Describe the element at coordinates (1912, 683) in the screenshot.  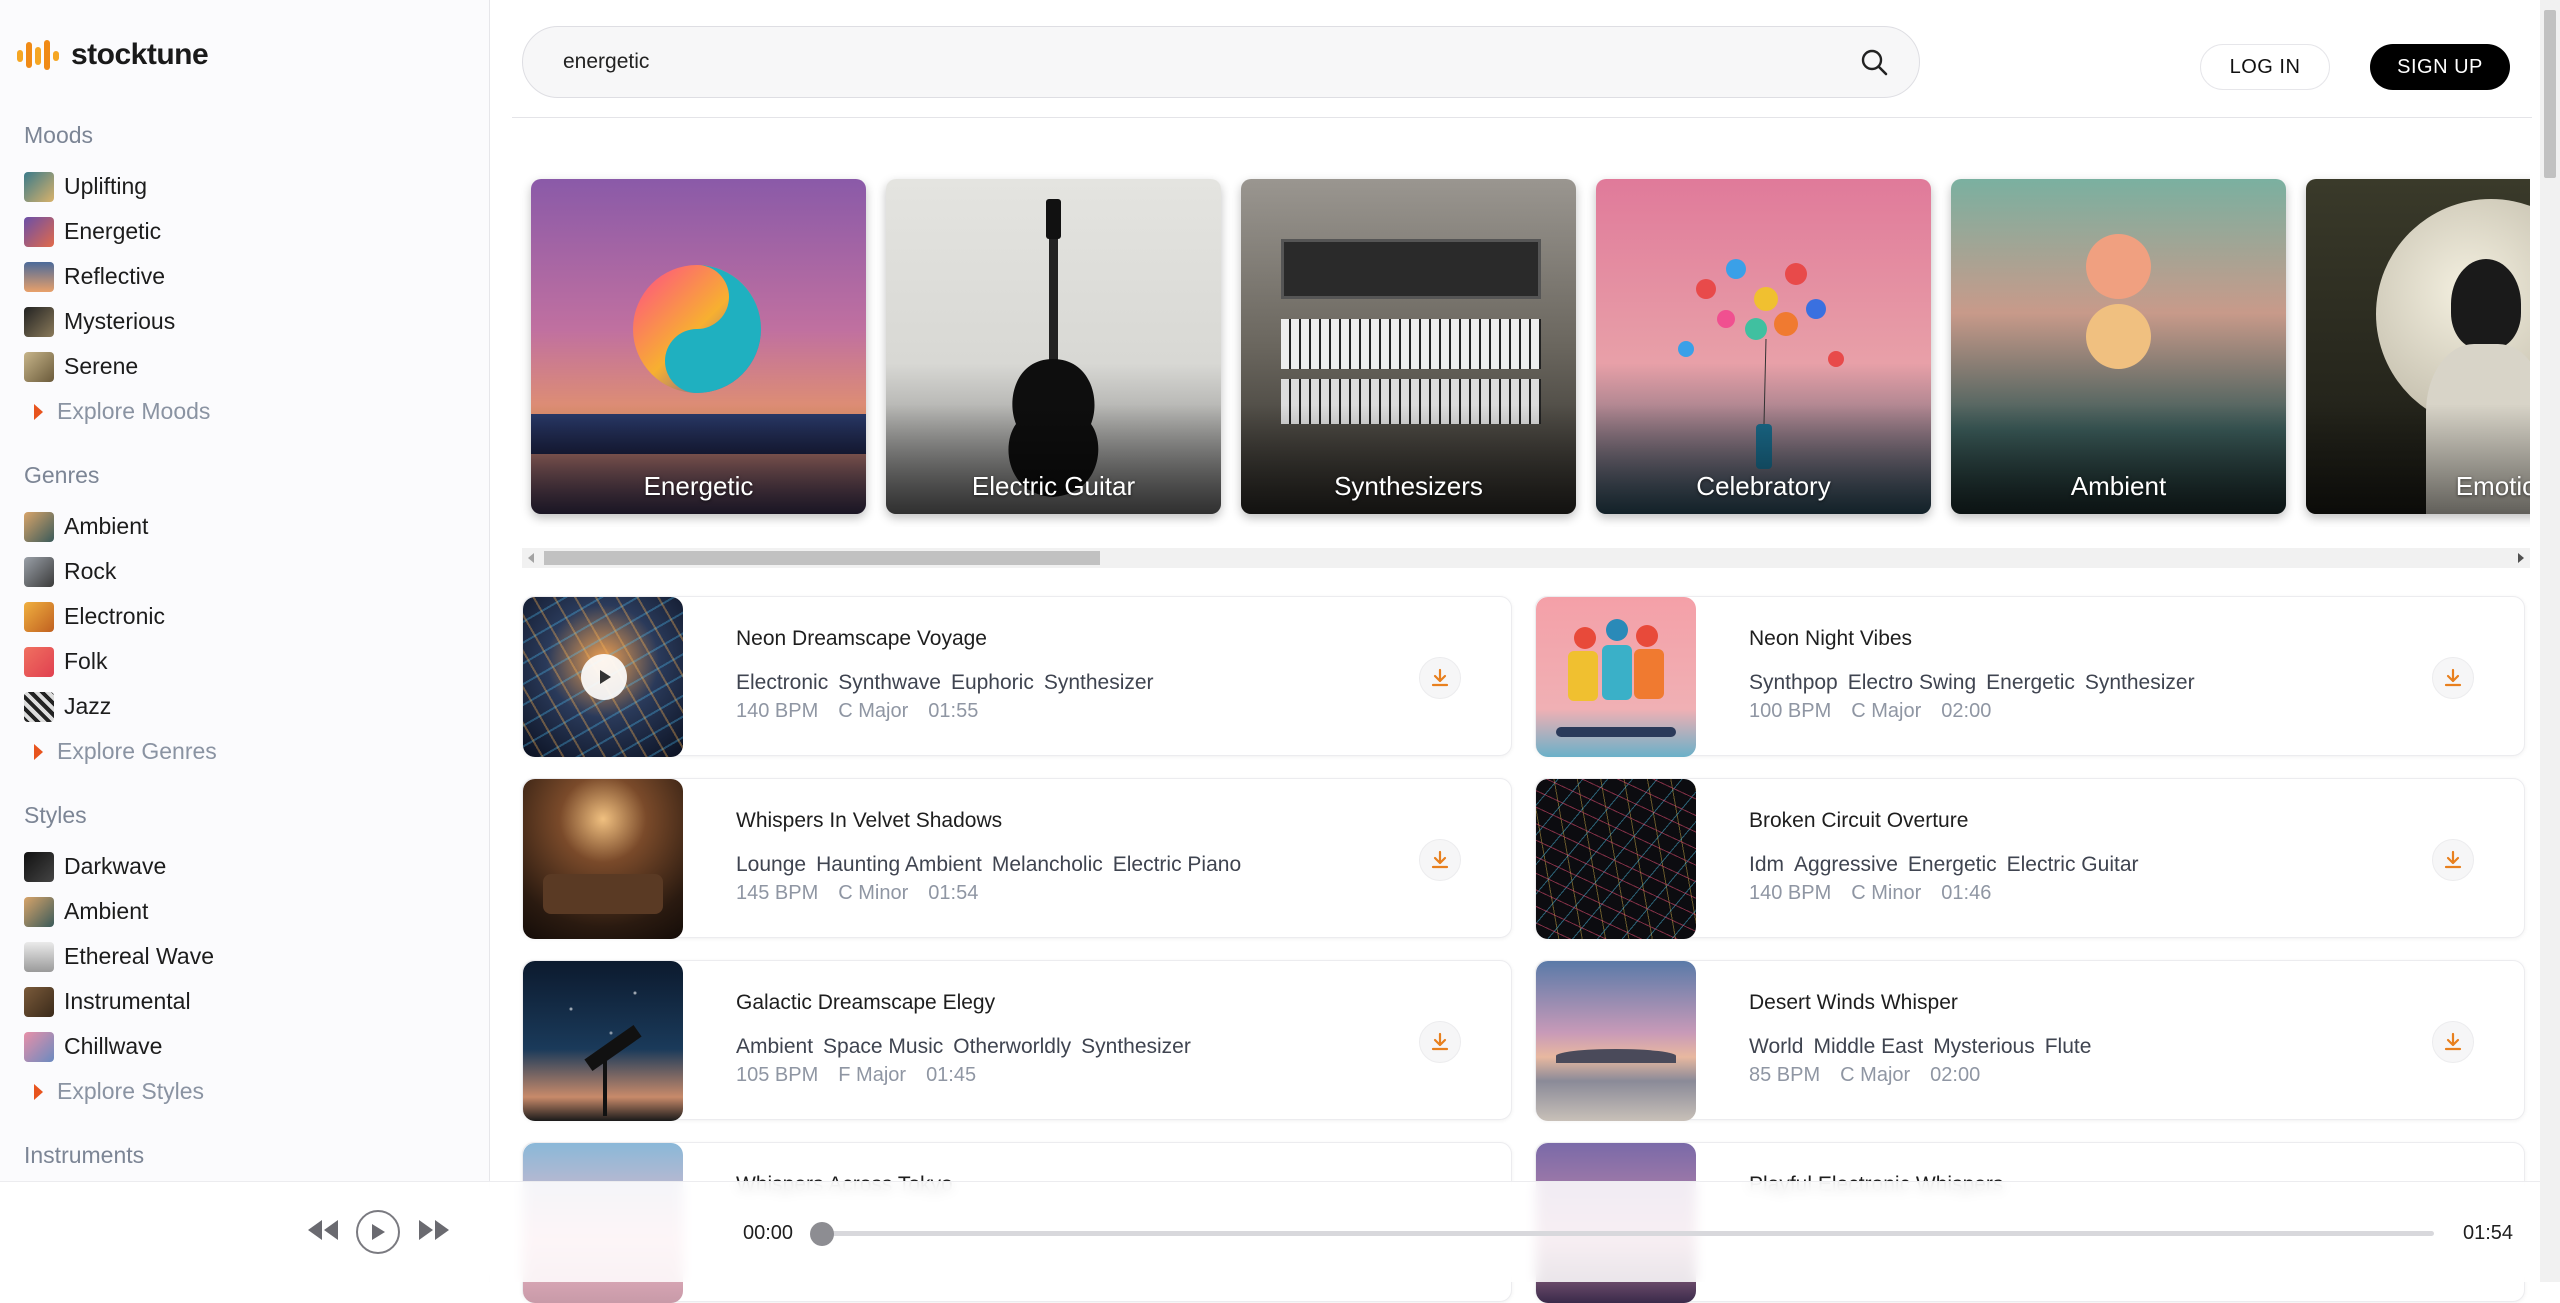
I see `tag: Electro Swing` at that location.